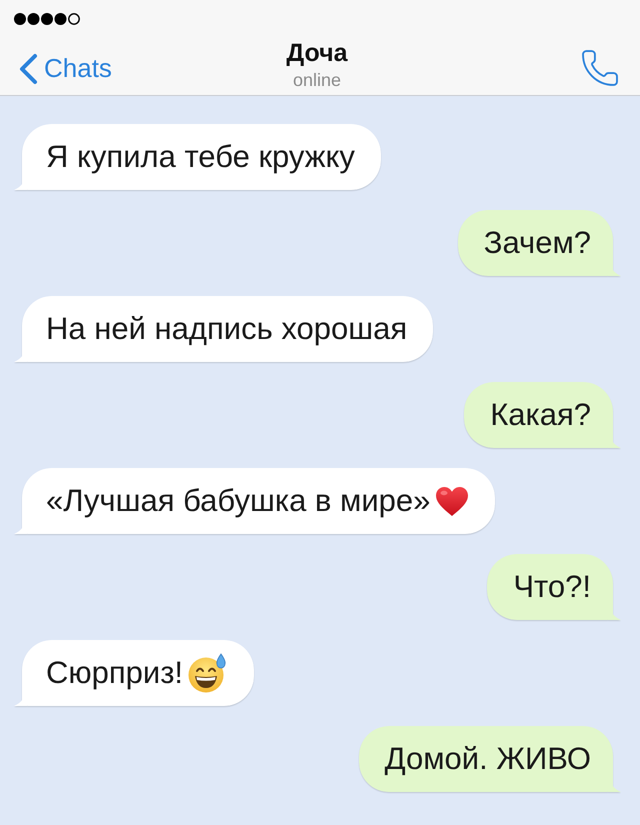 The width and height of the screenshot is (640, 825). I want to click on chevron-left-icon, so click(28, 68).